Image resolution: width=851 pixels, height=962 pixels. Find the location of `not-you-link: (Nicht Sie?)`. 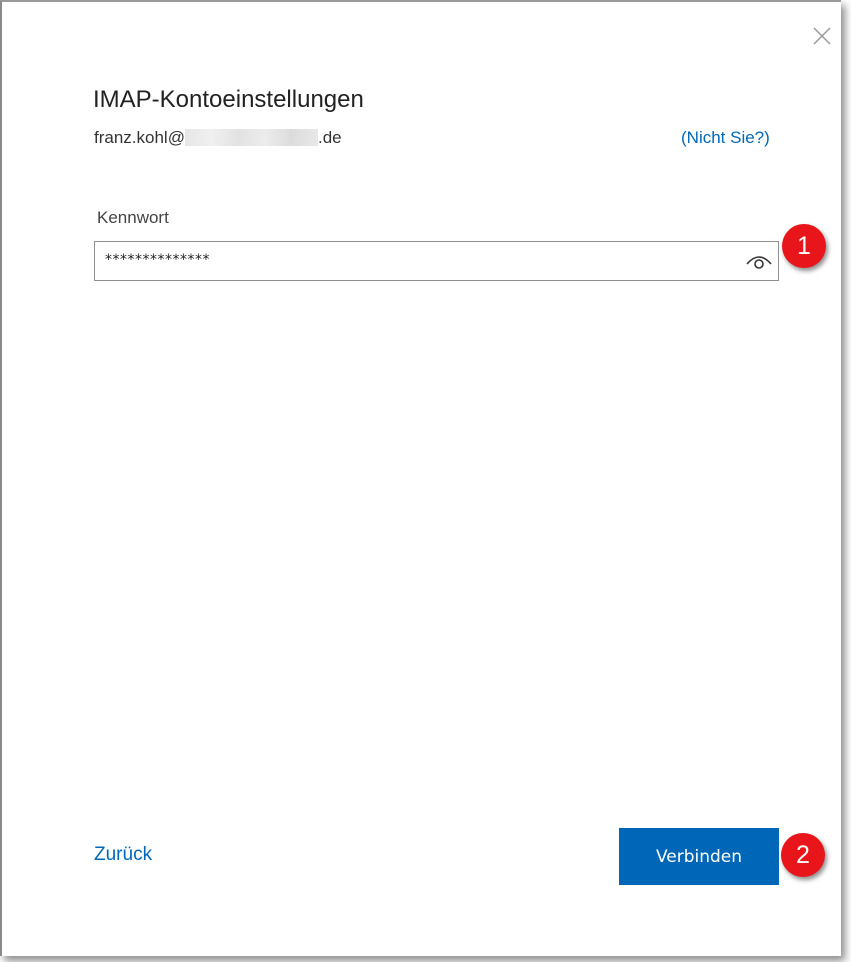

not-you-link: (Nicht Sie?) is located at coordinates (725, 138).